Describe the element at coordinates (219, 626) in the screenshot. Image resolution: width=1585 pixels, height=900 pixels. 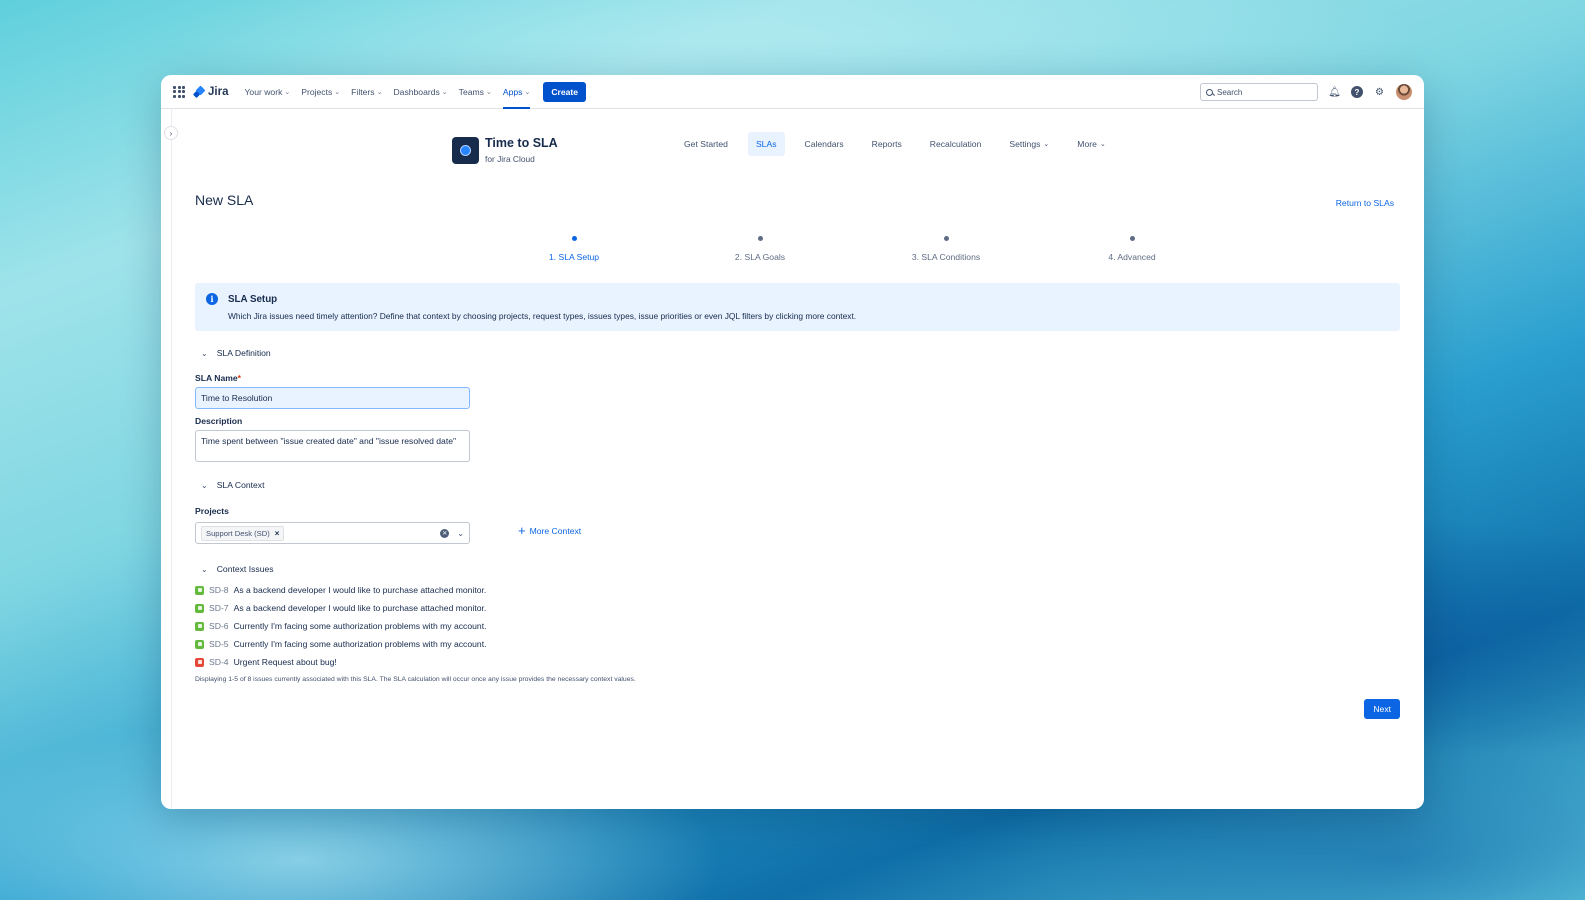
I see `issue-key: SD-6` at that location.